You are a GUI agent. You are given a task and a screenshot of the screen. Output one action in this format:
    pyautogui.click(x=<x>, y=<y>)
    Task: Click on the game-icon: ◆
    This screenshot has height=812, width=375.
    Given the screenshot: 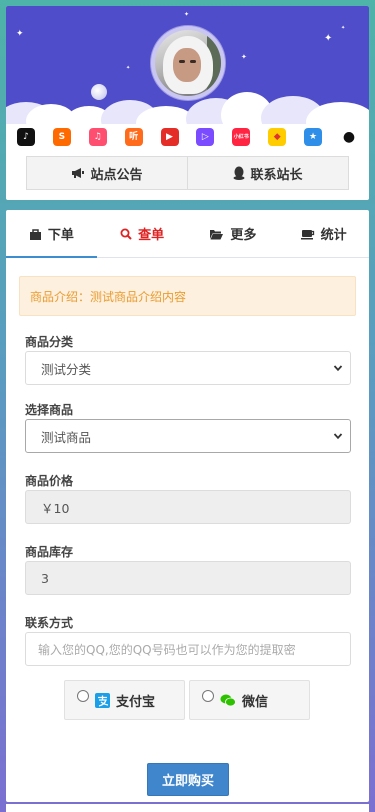 What is the action you would take?
    pyautogui.click(x=277, y=137)
    